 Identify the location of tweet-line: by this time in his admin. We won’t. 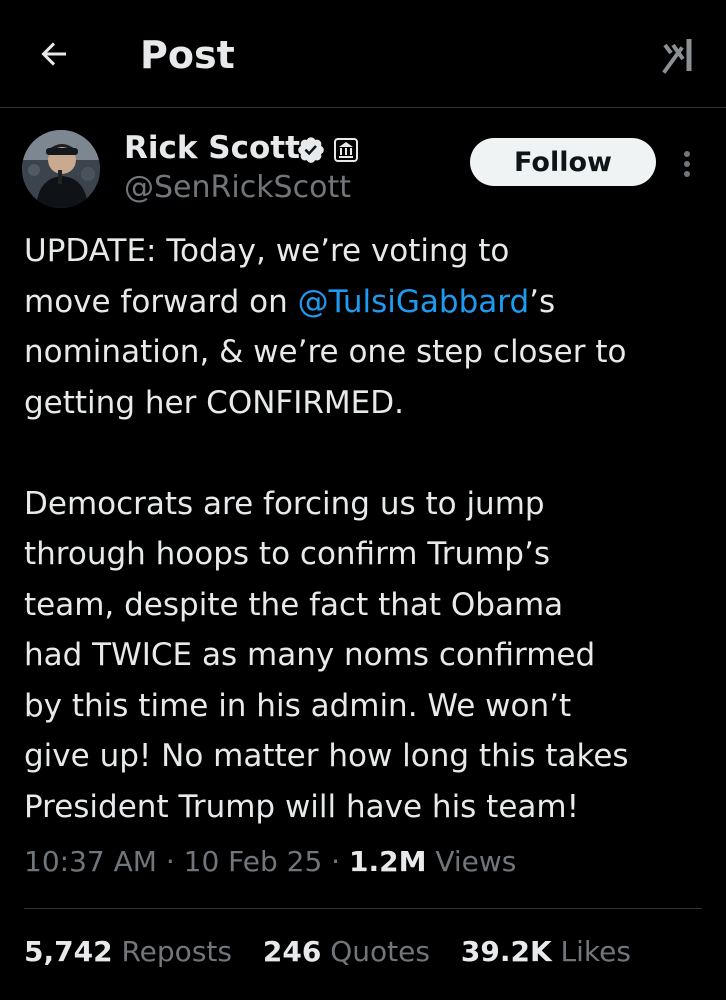
(298, 705).